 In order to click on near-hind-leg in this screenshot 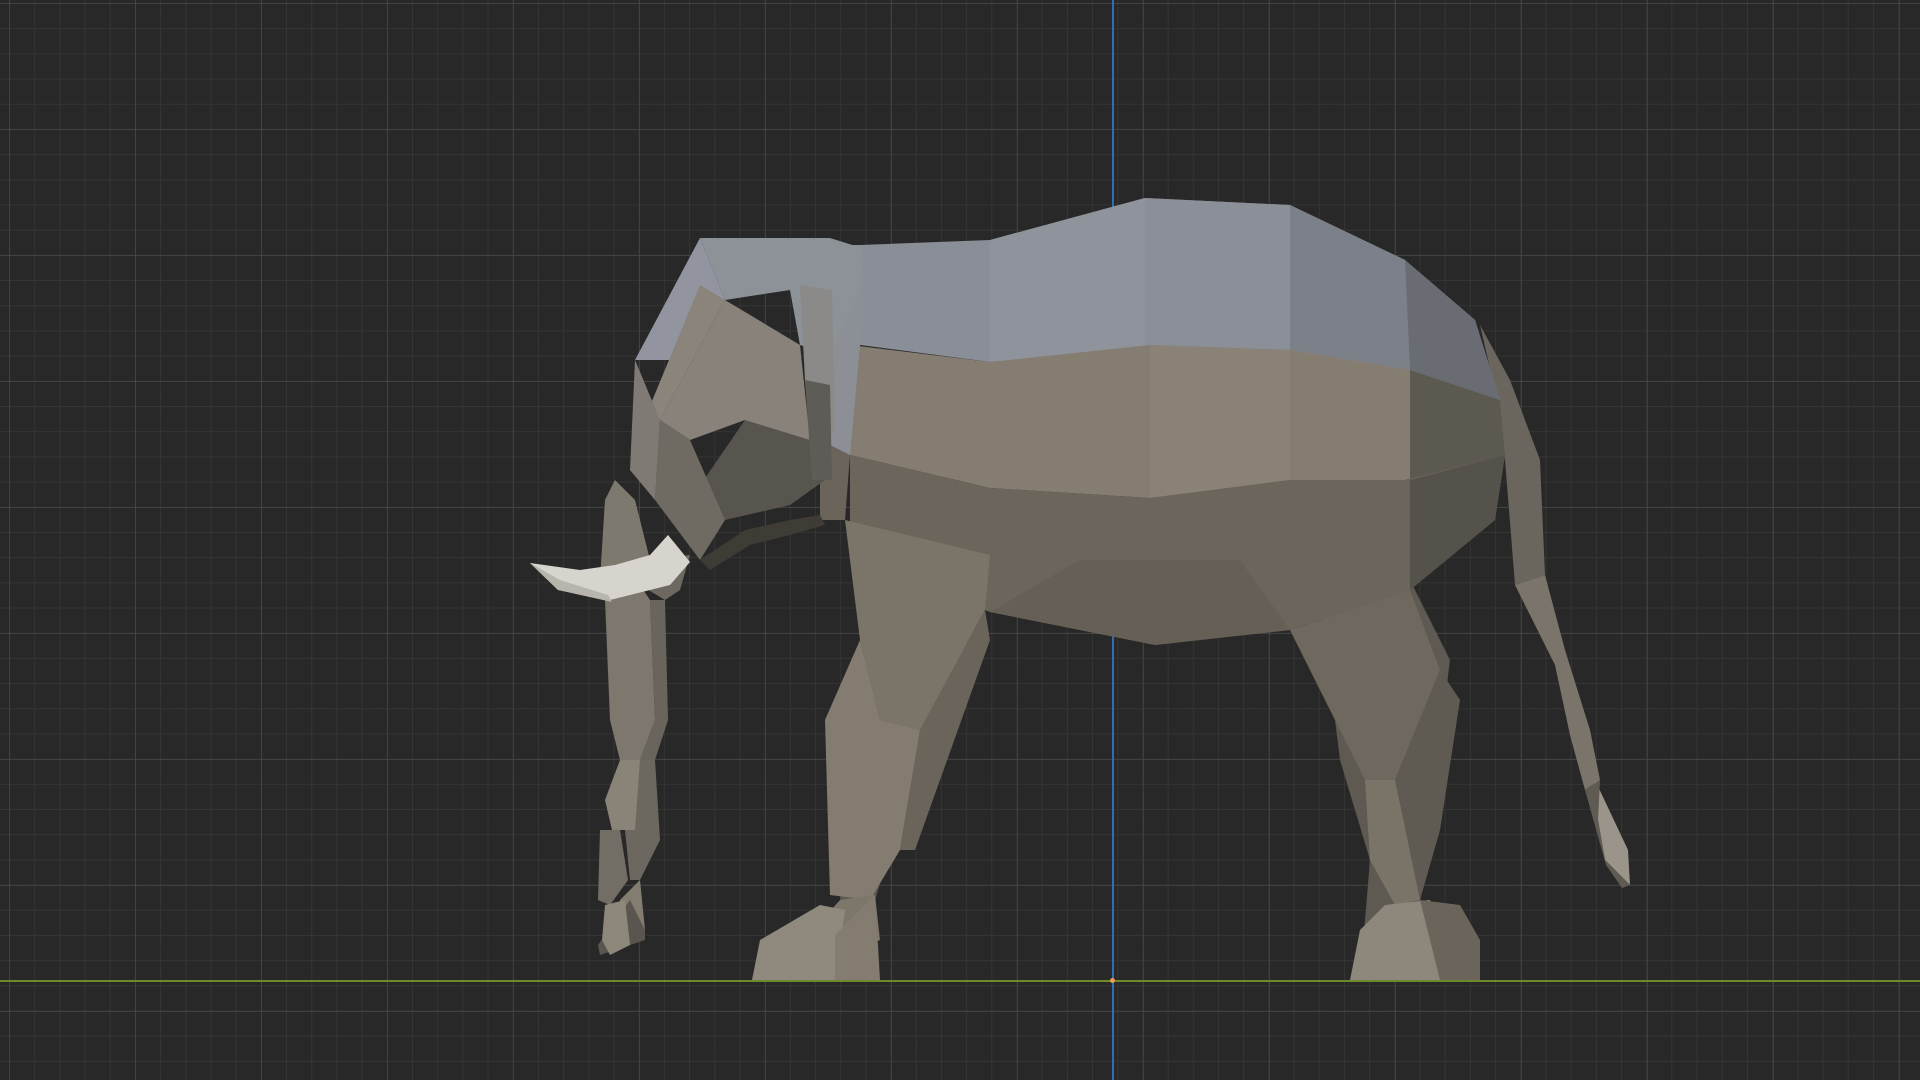, I will do `click(1385, 785)`.